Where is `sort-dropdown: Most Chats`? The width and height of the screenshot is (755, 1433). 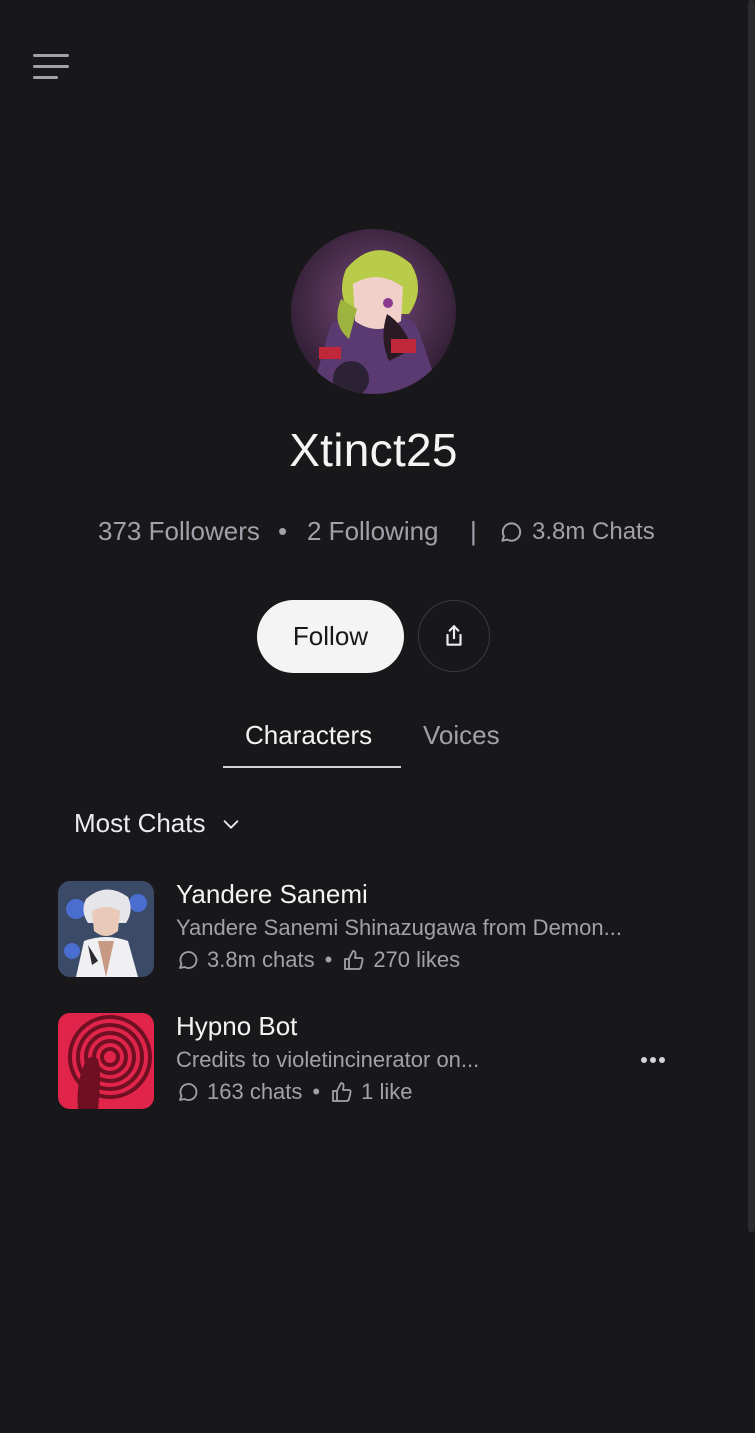
sort-dropdown: Most Chats is located at coordinates (158, 823).